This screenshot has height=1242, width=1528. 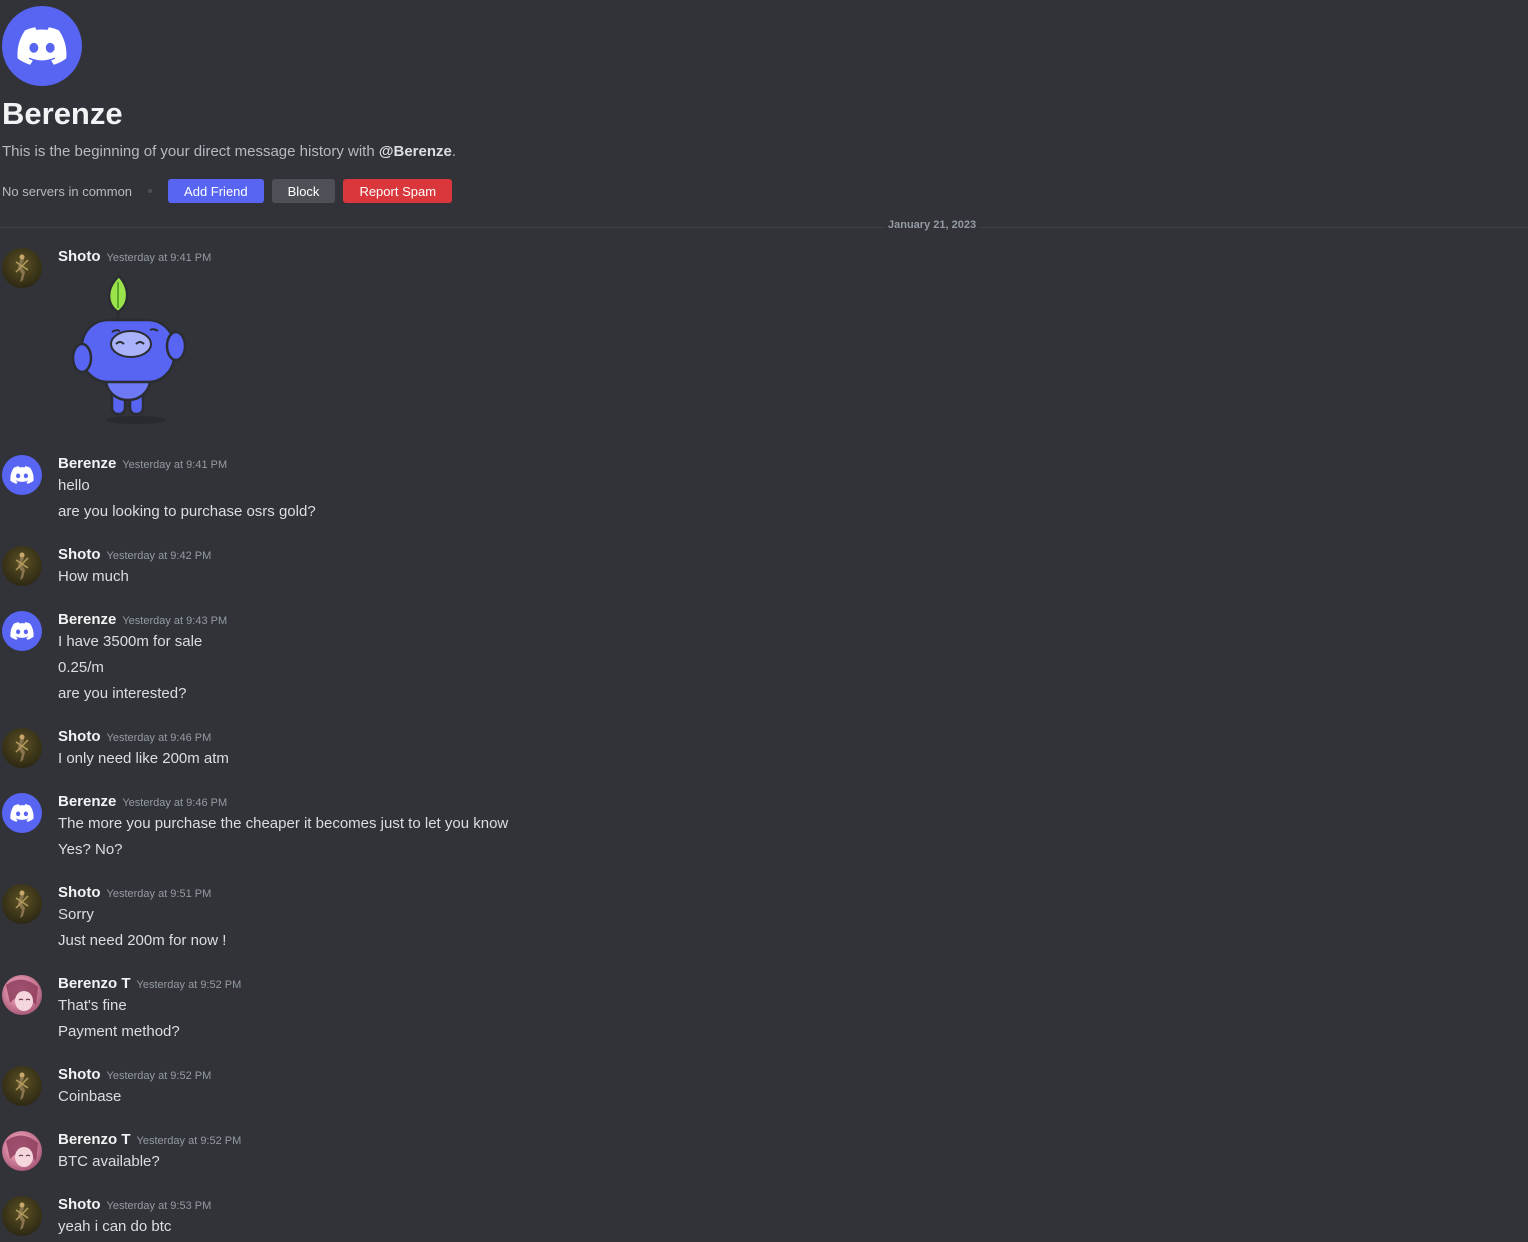 I want to click on timestamp: Yesterday at 9:42 PM, so click(x=159, y=556).